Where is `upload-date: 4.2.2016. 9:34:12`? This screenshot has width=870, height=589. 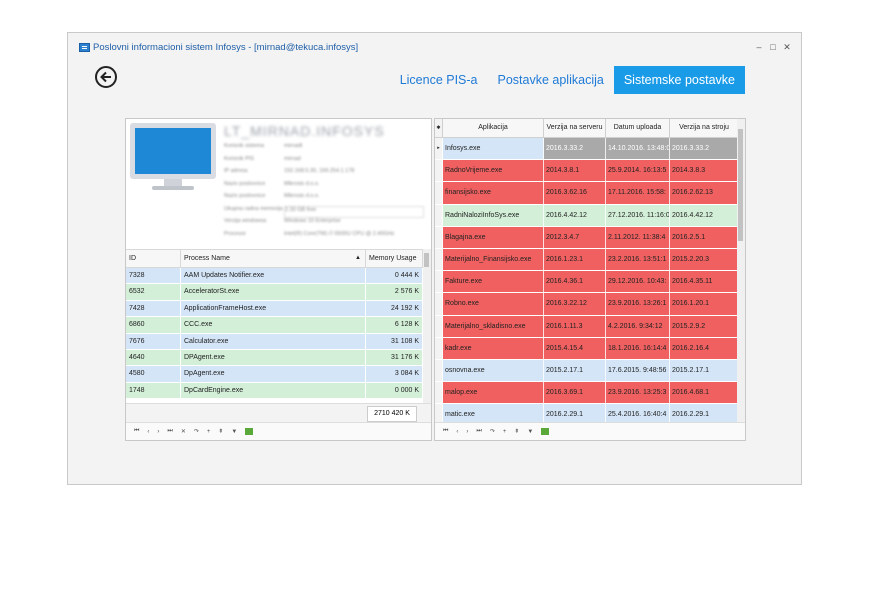
upload-date: 4.2.2016. 9:34:12 is located at coordinates (638, 326).